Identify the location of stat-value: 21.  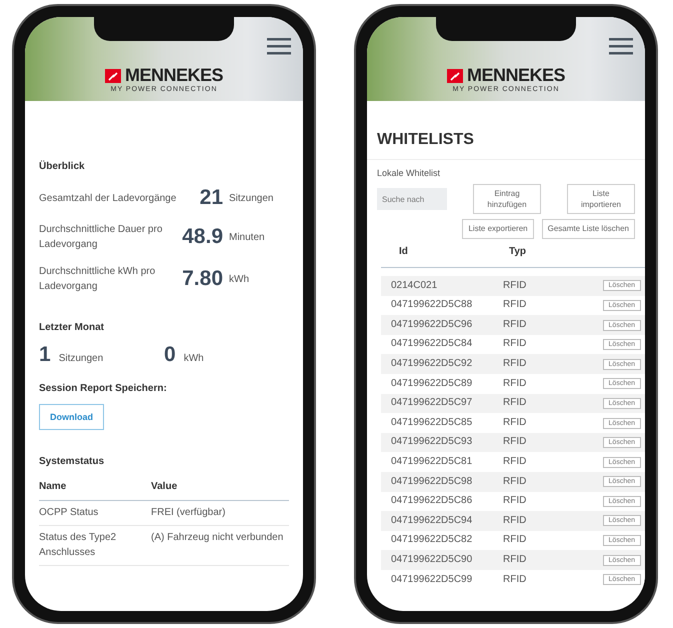
(211, 198).